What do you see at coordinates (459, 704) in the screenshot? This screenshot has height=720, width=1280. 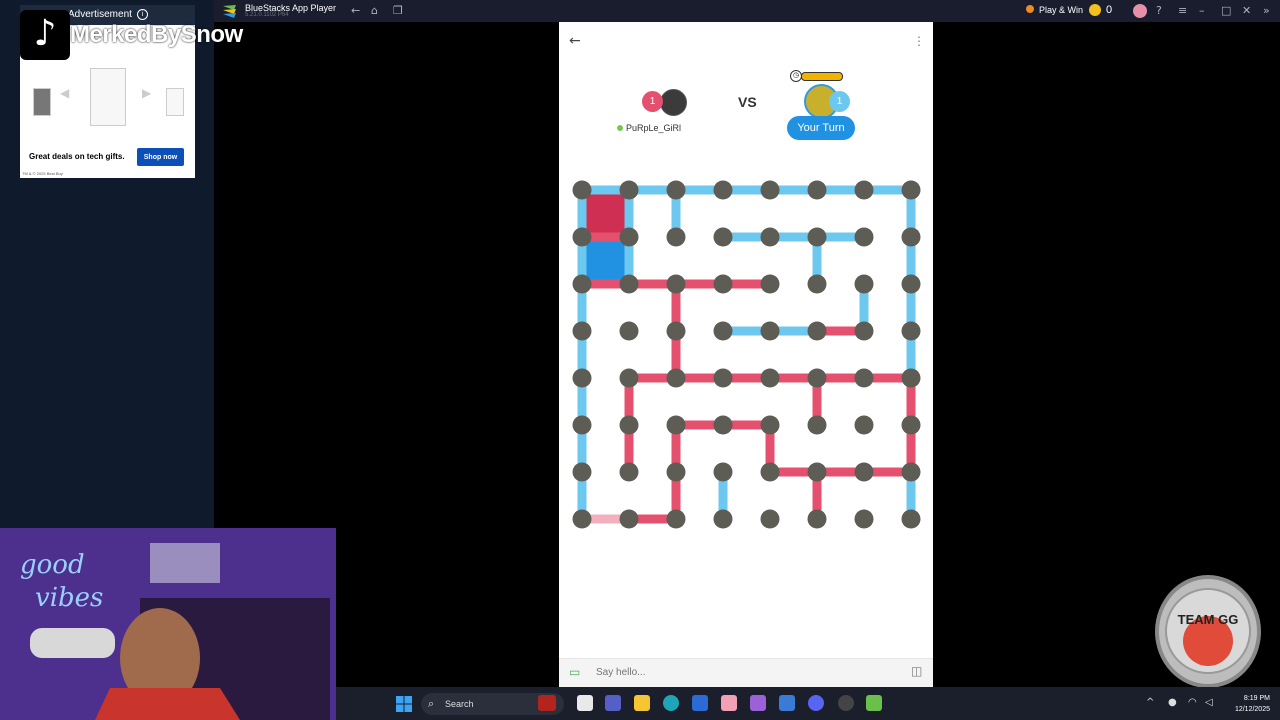 I see `taskbar-search-label: Search` at bounding box center [459, 704].